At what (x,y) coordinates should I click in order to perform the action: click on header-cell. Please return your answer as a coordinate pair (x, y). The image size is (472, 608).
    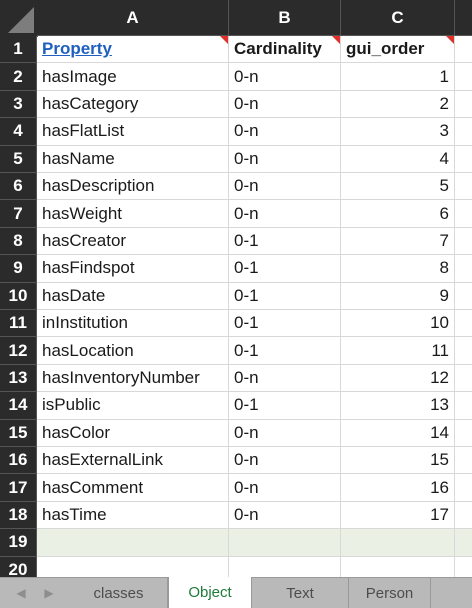
    Looking at the image, I should click on (463, 50).